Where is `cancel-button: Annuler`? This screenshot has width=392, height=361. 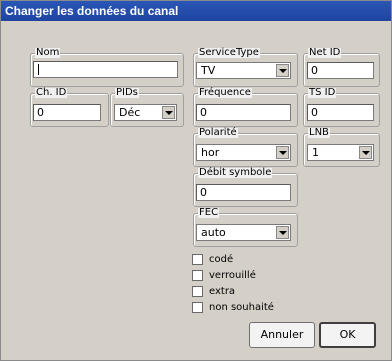
cancel-button: Annuler is located at coordinates (282, 335).